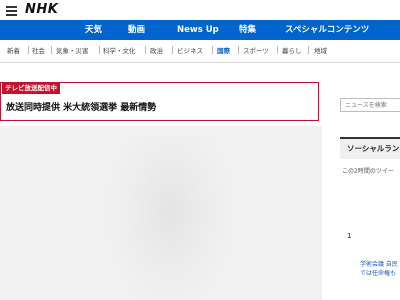  What do you see at coordinates (320, 50) in the screenshot?
I see `category-region: 地域` at bounding box center [320, 50].